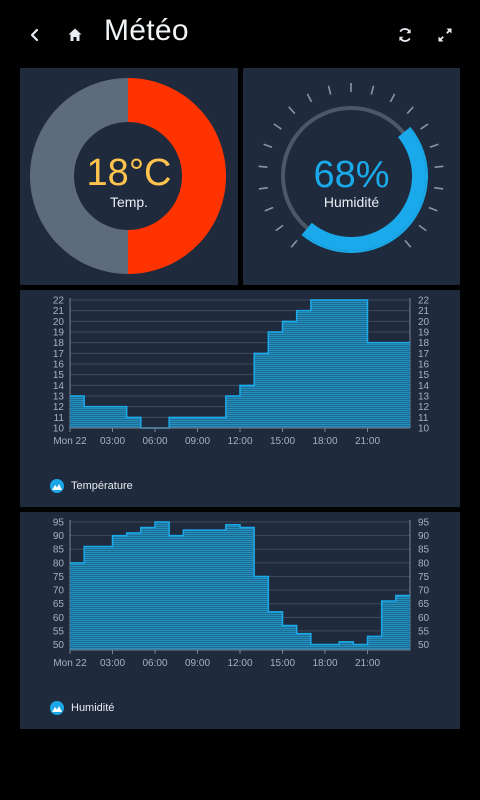 The height and width of the screenshot is (800, 480). Describe the element at coordinates (59, 645) in the screenshot. I see `y-tick-label-left: 50` at that location.